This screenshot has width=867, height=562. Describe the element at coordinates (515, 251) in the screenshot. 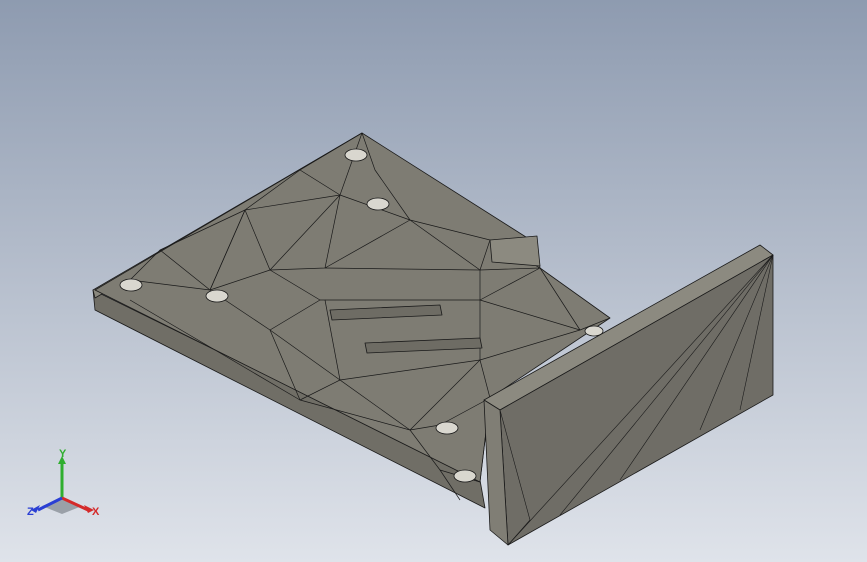

I see `back-tab` at that location.